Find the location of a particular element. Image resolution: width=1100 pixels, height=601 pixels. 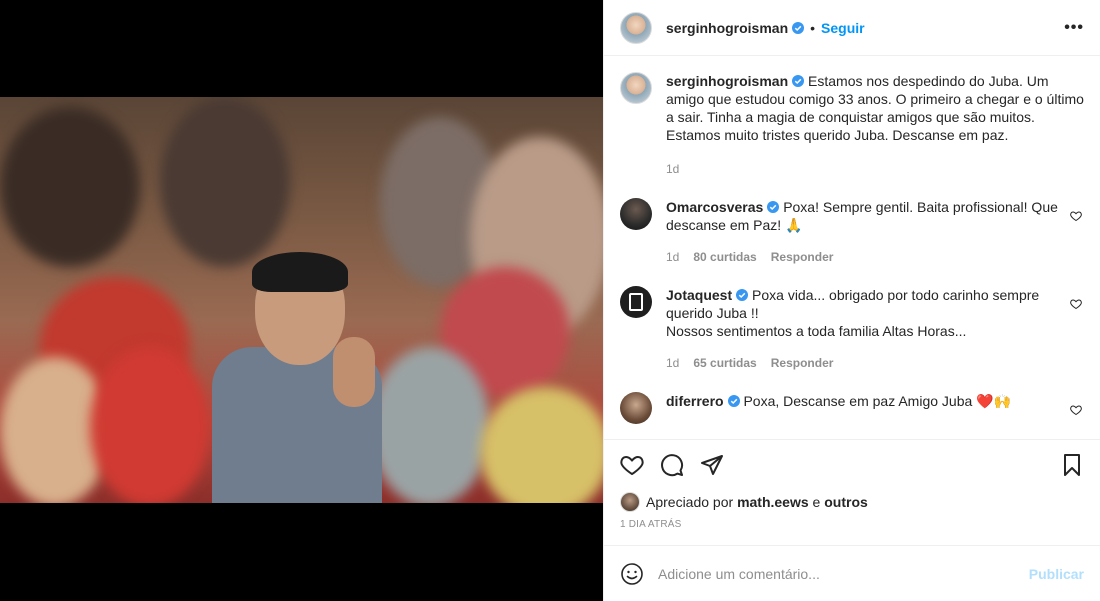

save-bookmark-icon is located at coordinates (1072, 465).